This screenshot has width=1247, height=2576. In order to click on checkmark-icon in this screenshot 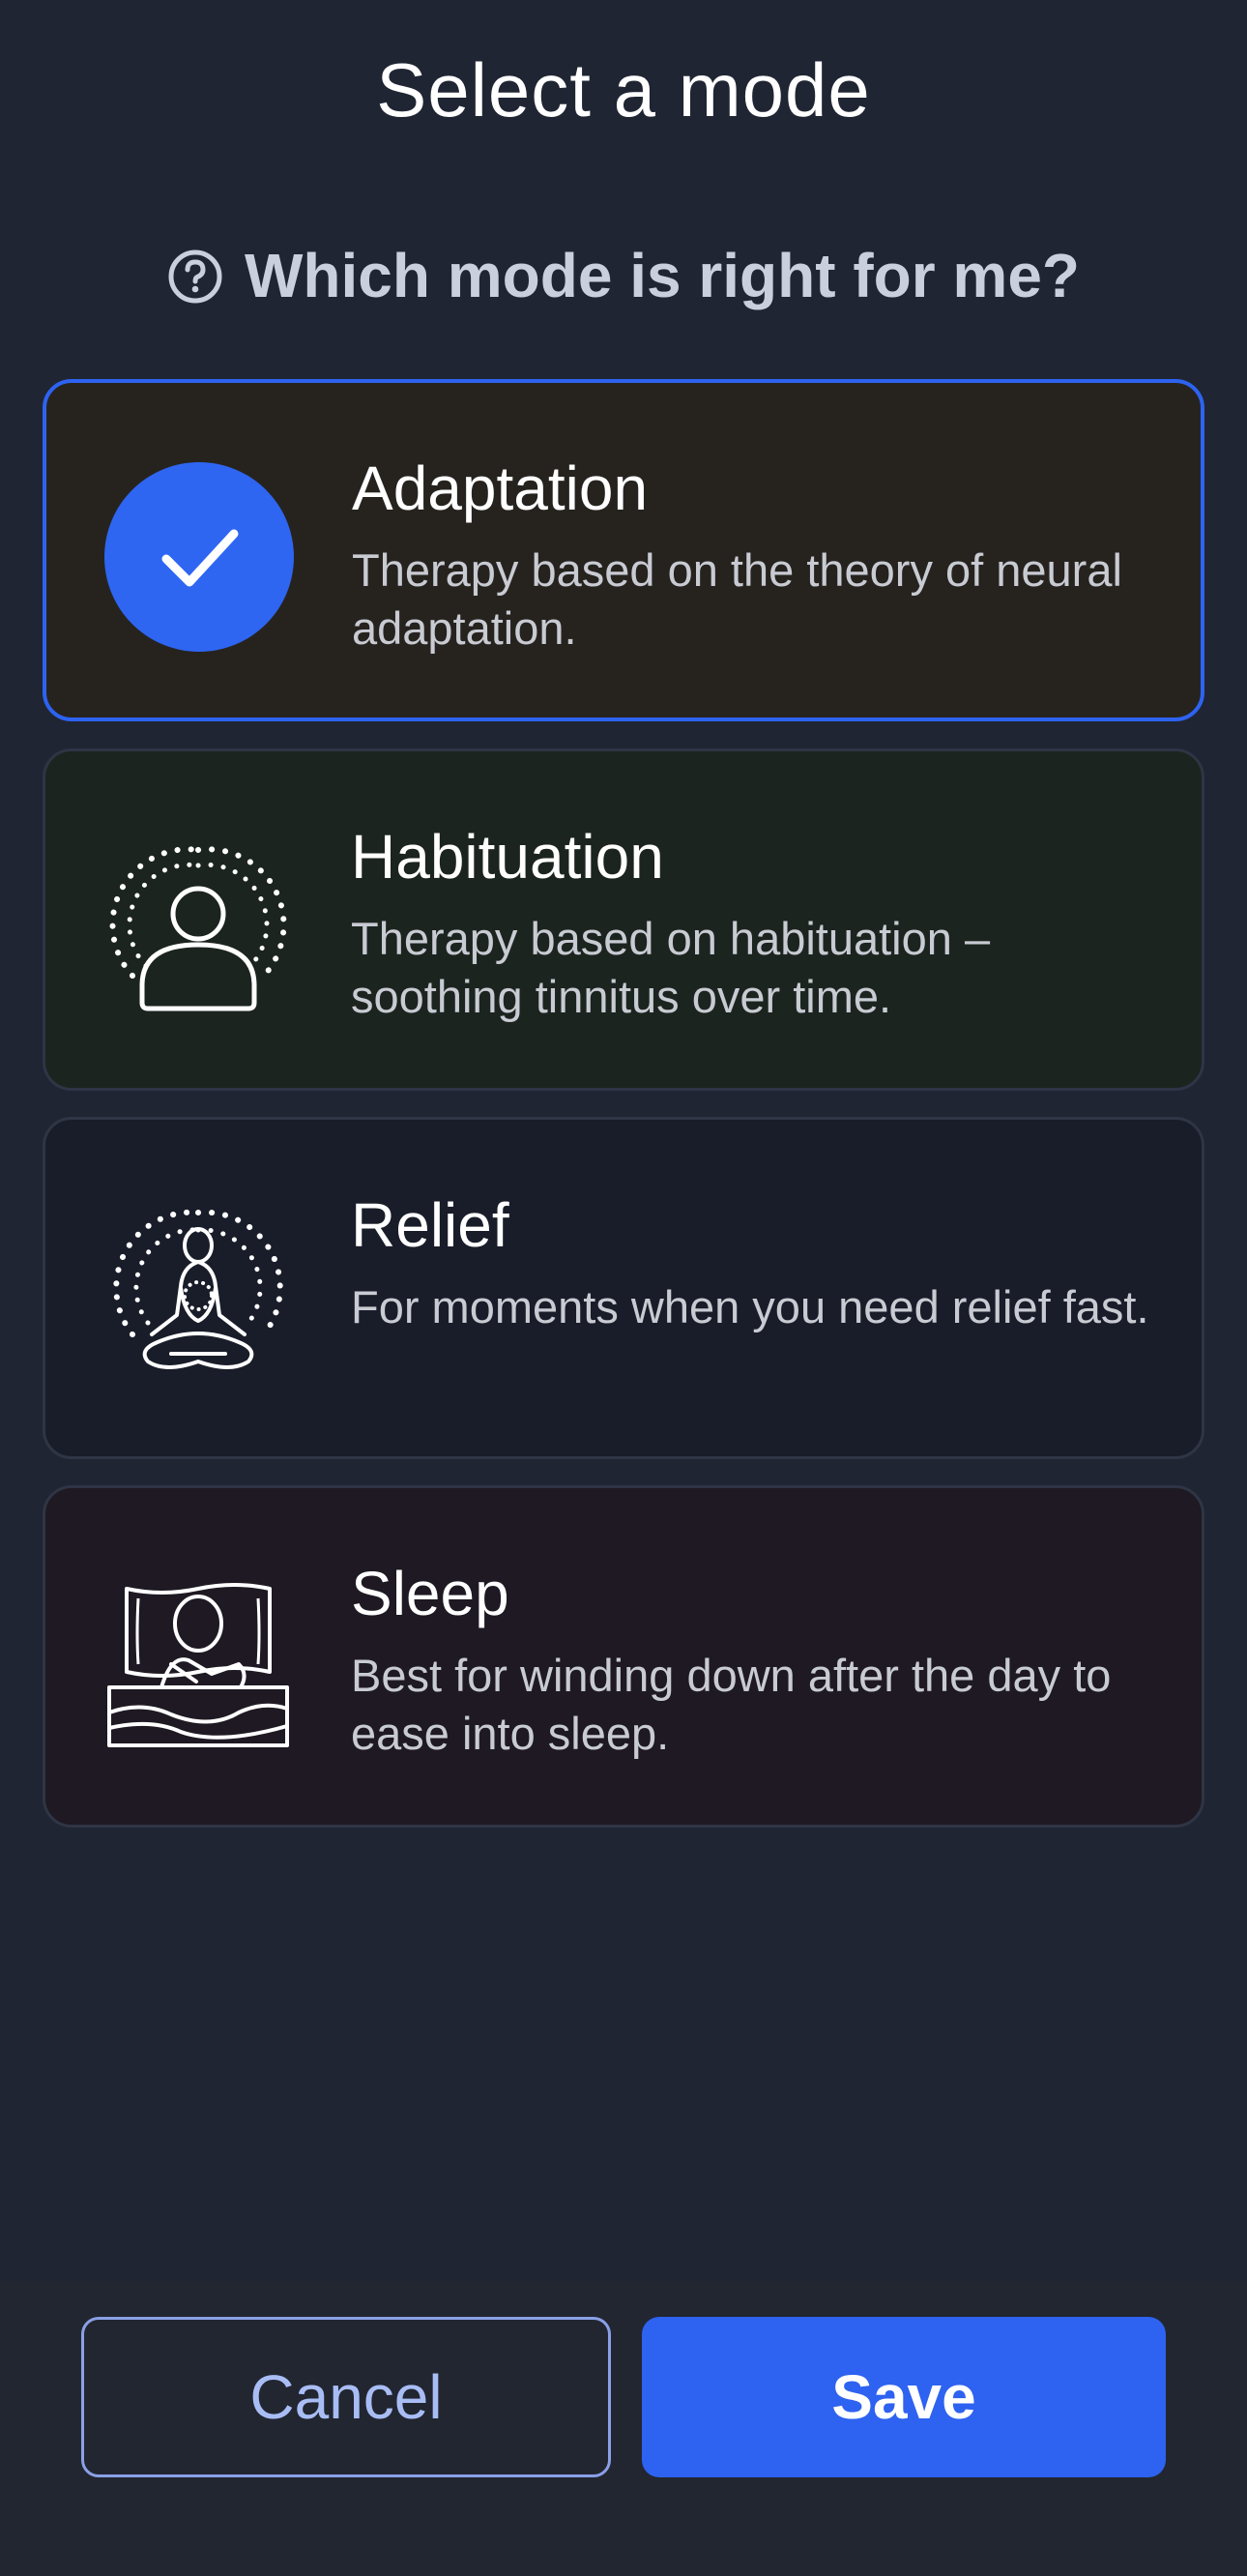, I will do `click(199, 557)`.